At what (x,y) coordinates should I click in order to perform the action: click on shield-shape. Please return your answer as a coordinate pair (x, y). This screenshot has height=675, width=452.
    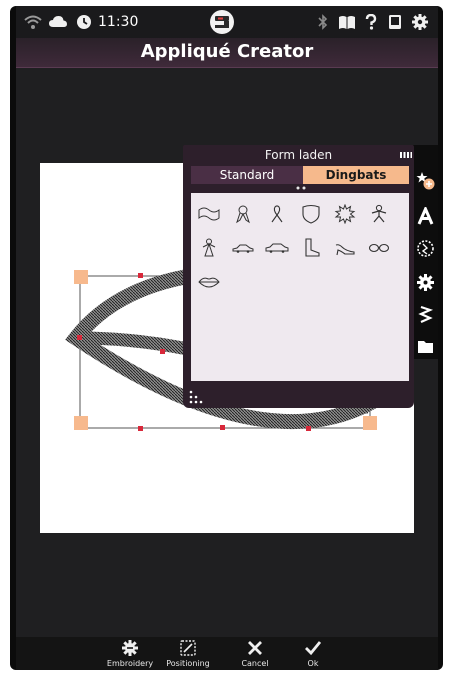
    Looking at the image, I should click on (311, 214).